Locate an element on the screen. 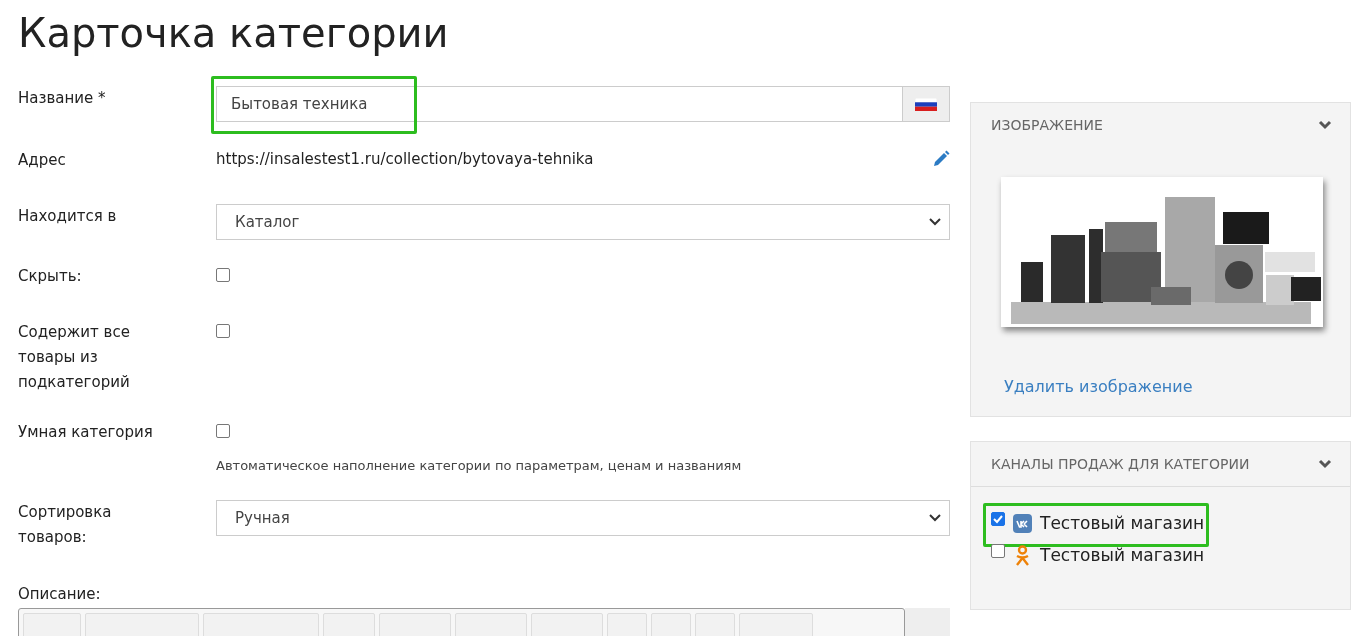  field-label: Скрыть: is located at coordinates (50, 276).